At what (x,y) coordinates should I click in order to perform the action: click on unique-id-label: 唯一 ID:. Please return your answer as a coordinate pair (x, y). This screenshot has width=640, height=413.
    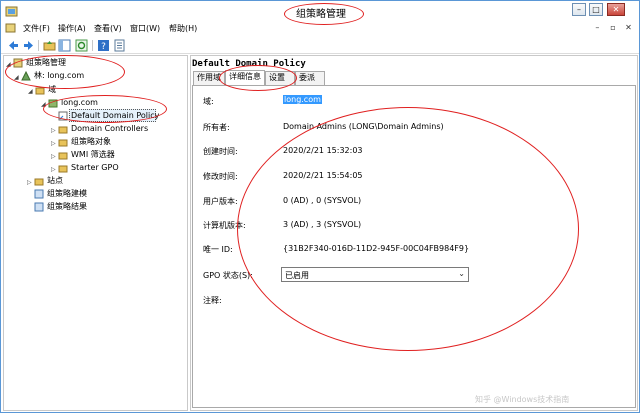
    Looking at the image, I should click on (218, 249).